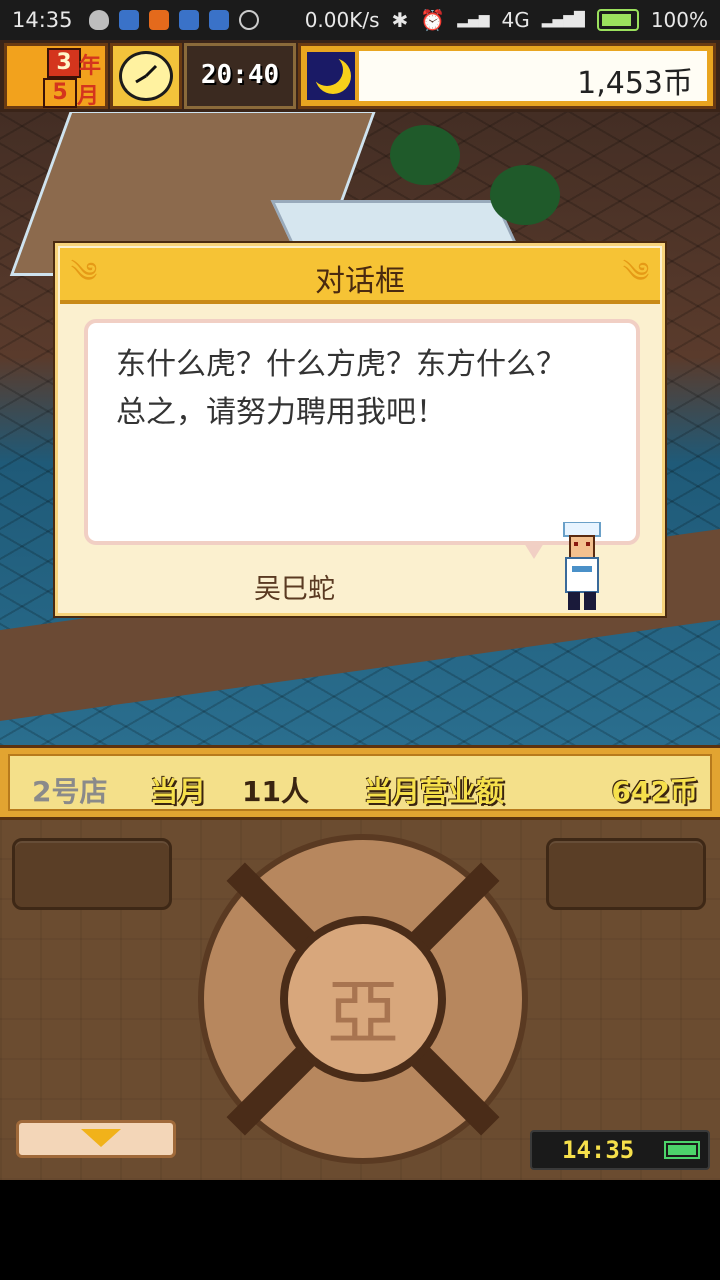 The width and height of the screenshot is (720, 1280). What do you see at coordinates (342, 20) in the screenshot?
I see `network-speed: 0.00K/s` at bounding box center [342, 20].